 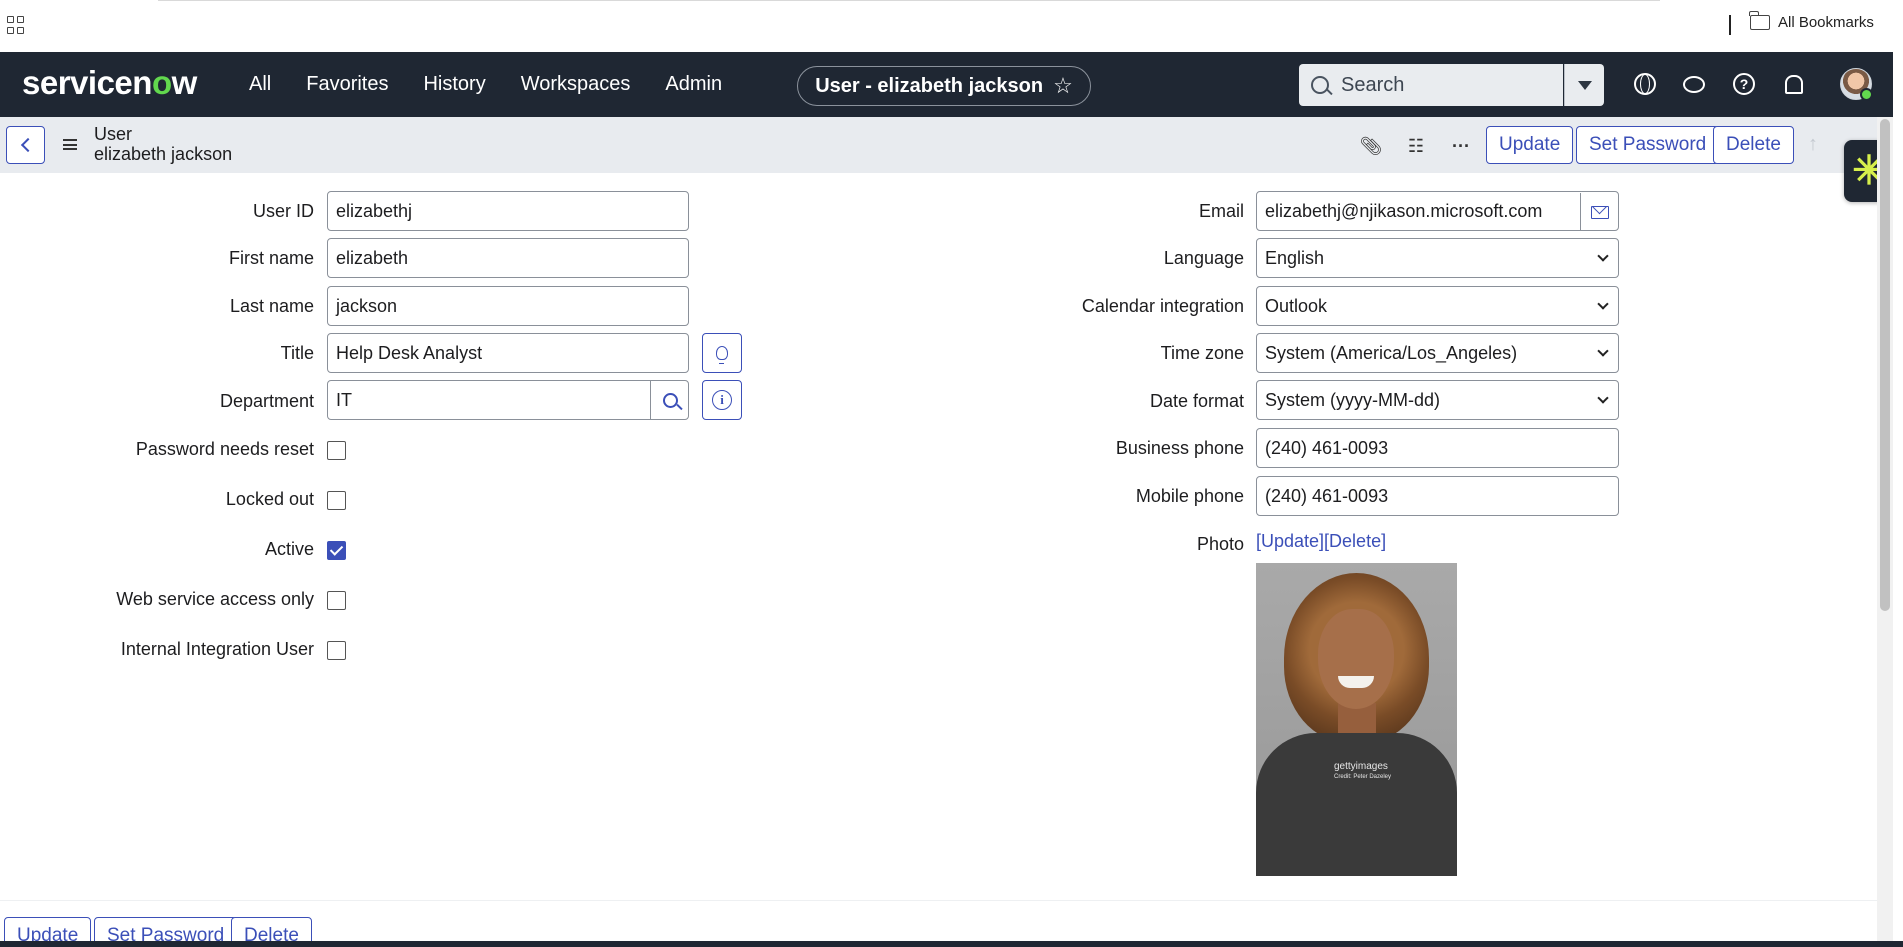 What do you see at coordinates (1645, 84) in the screenshot?
I see `globe-icon` at bounding box center [1645, 84].